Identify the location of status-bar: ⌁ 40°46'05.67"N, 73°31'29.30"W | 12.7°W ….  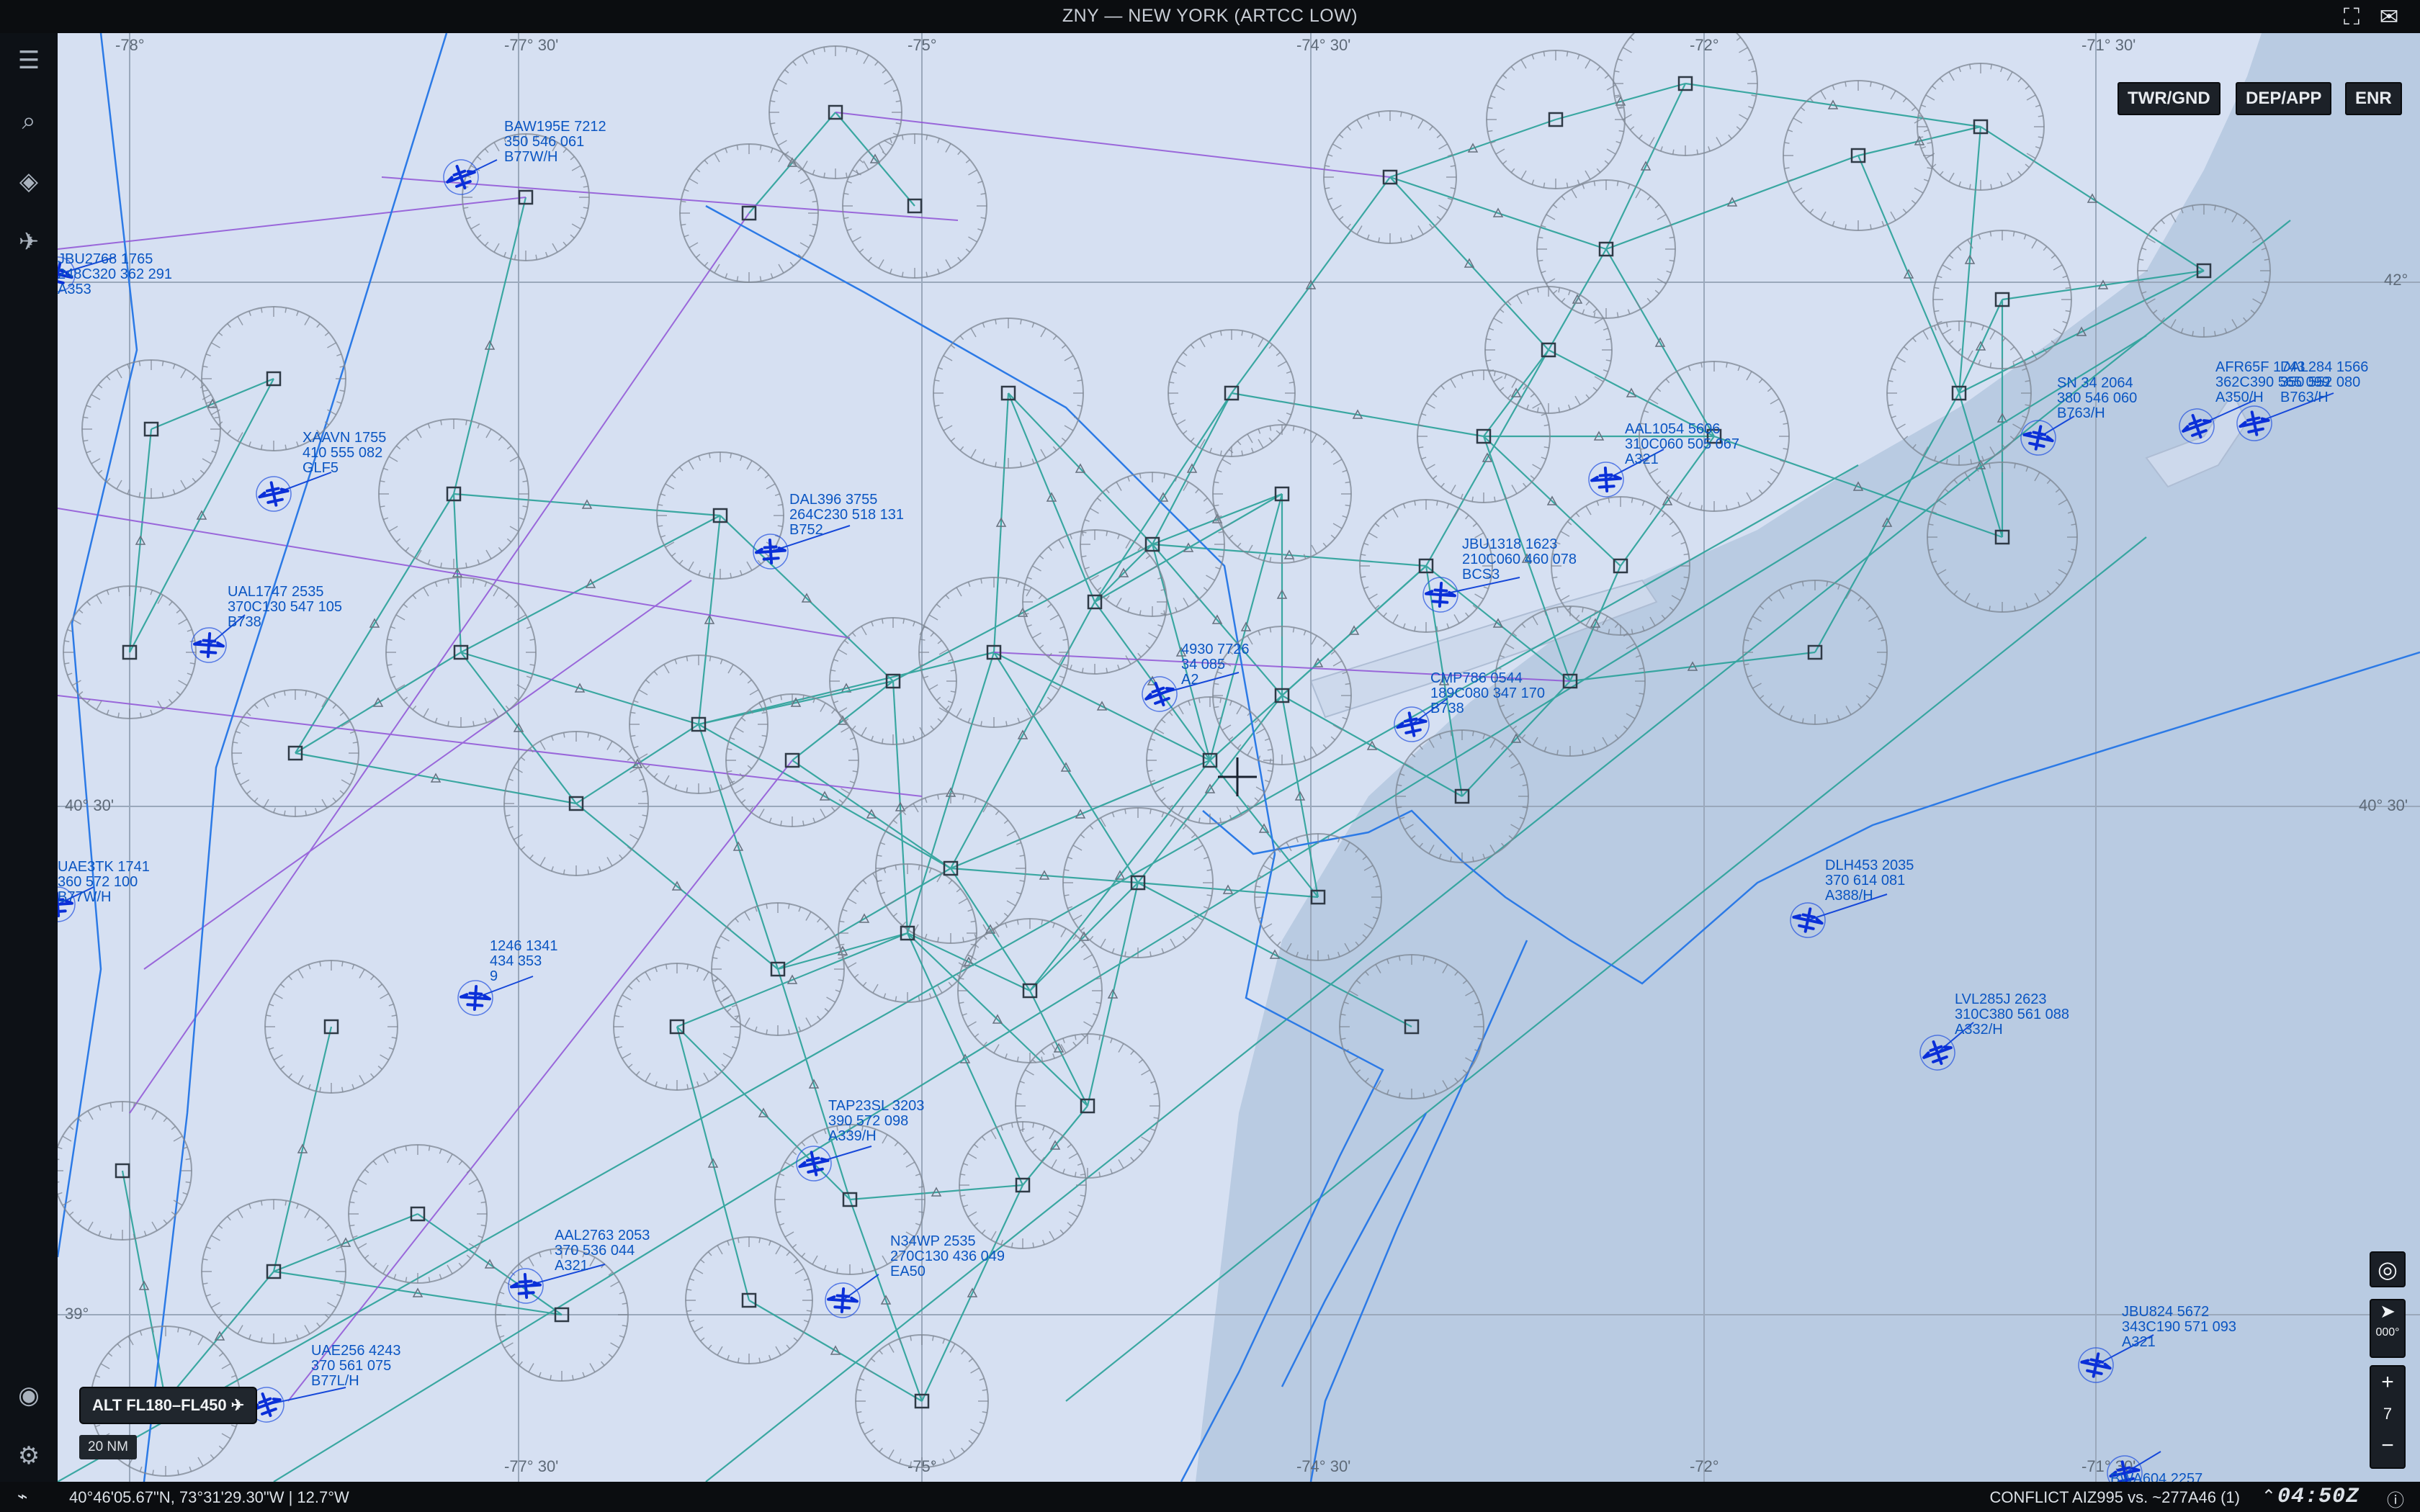
(1210, 1497).